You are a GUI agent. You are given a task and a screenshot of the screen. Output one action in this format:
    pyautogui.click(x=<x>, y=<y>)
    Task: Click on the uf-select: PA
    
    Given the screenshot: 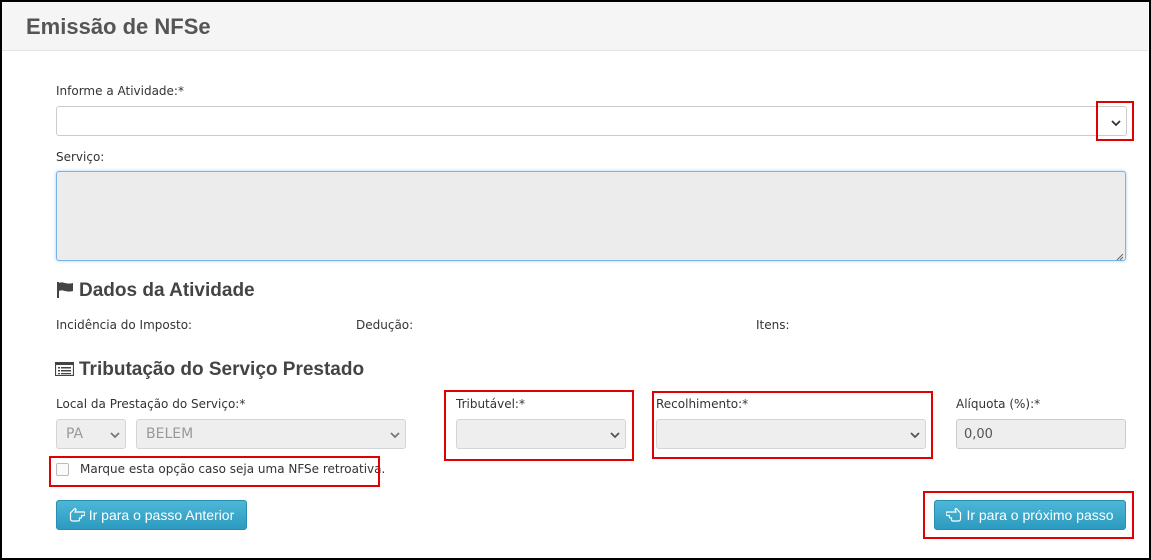 What is the action you would take?
    pyautogui.click(x=91, y=434)
    